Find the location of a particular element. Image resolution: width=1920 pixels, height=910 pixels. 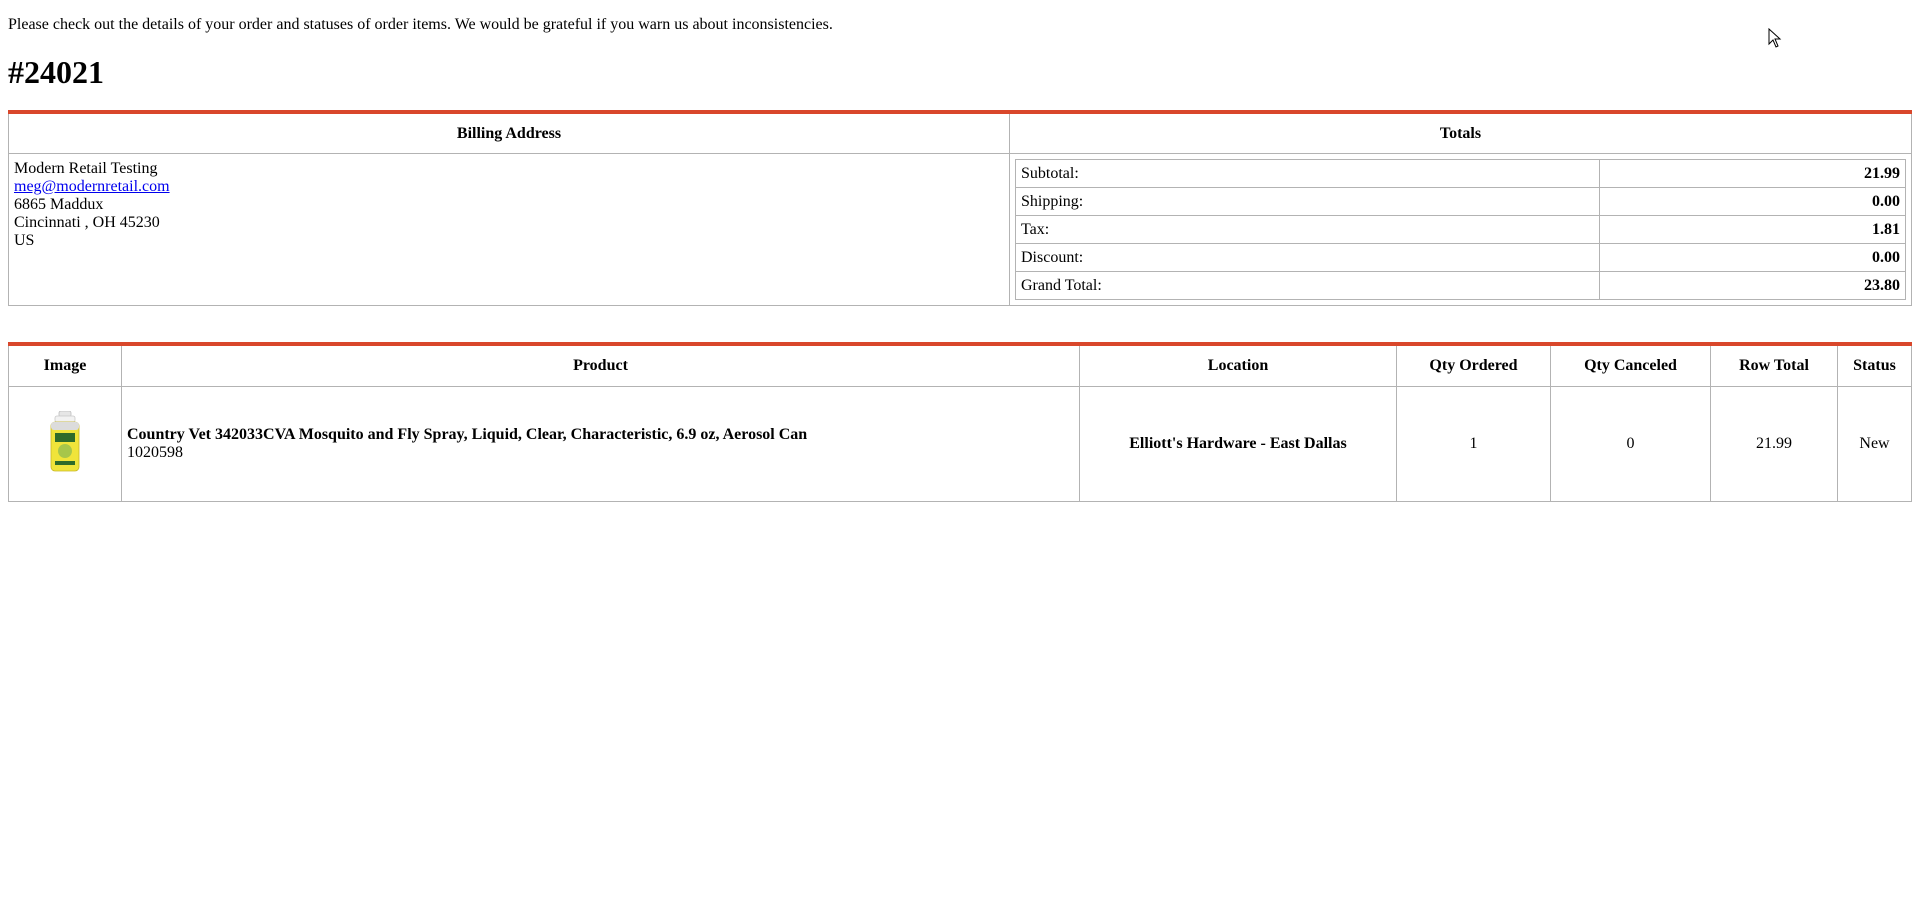

totals-value: 1.81 is located at coordinates (1752, 229).